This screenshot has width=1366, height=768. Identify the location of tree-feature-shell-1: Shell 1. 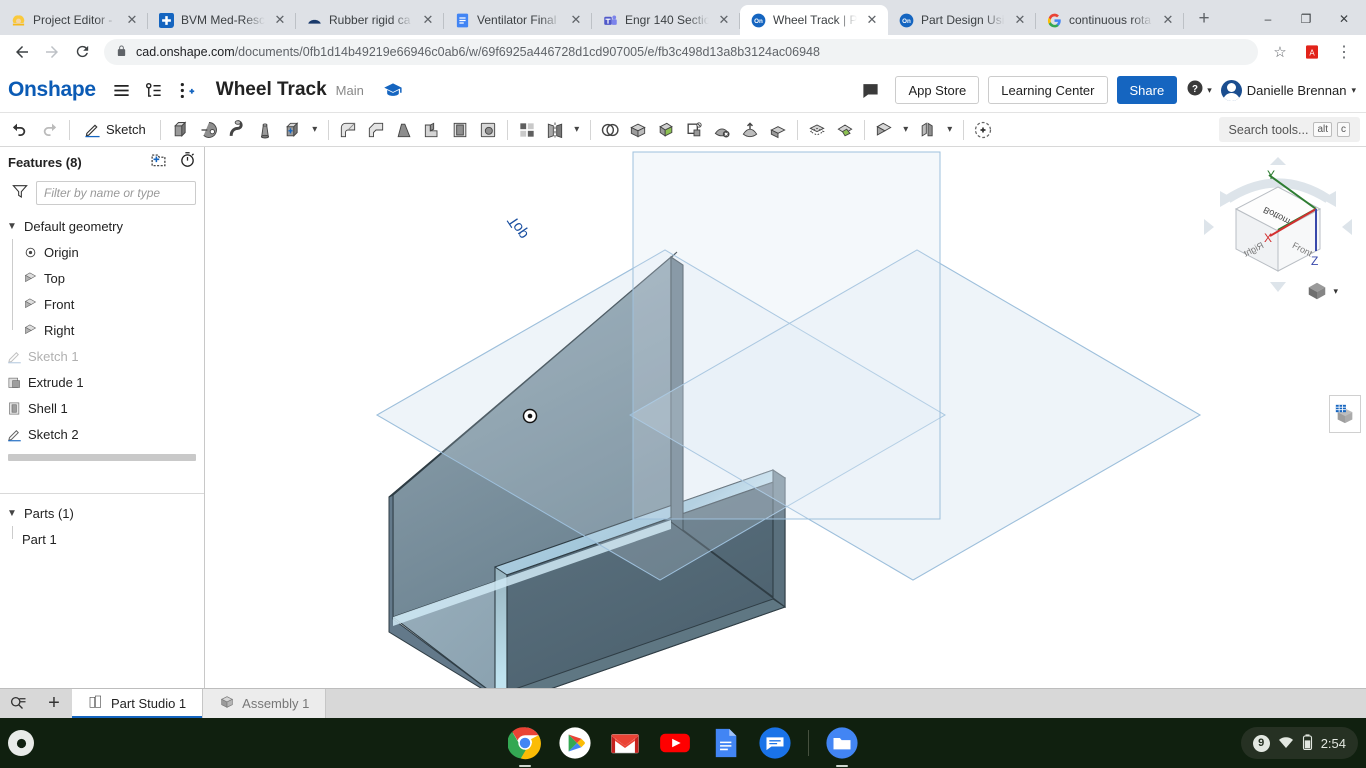
(102, 408).